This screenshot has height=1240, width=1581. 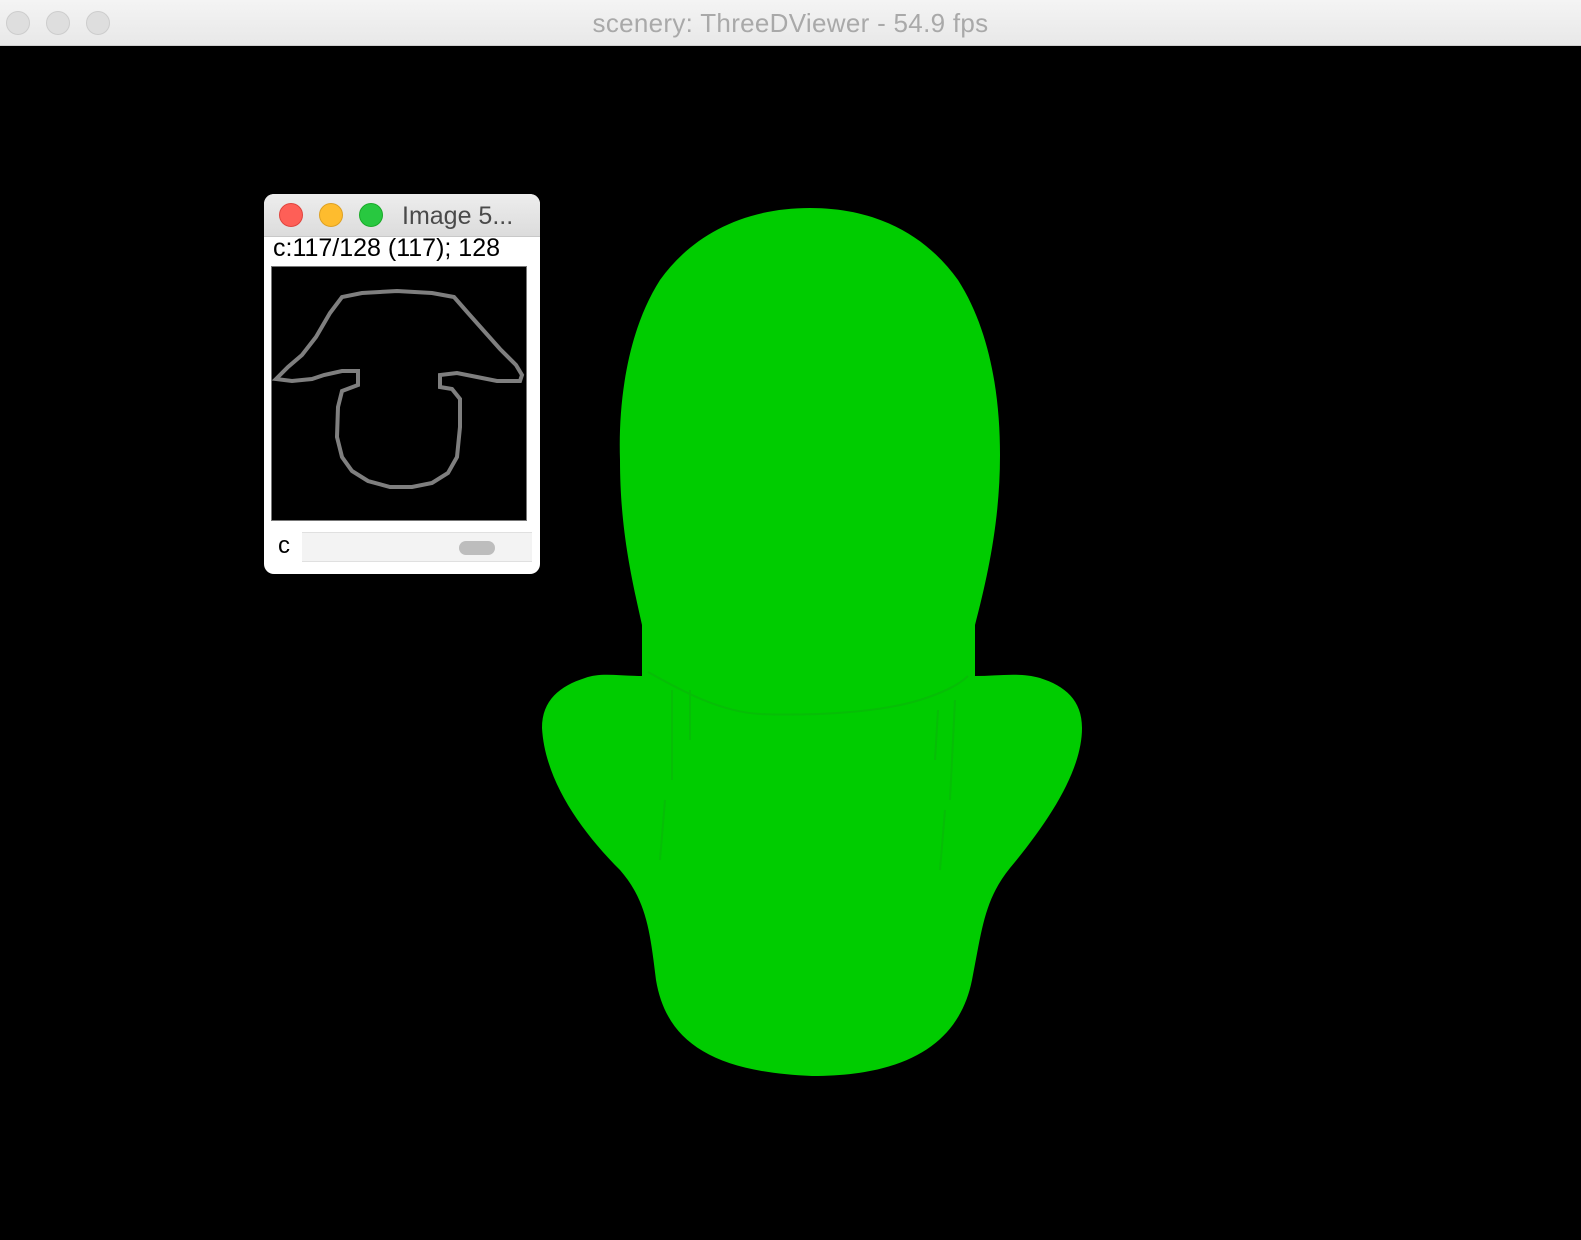 I want to click on channel-slider-label: c, so click(x=284, y=545).